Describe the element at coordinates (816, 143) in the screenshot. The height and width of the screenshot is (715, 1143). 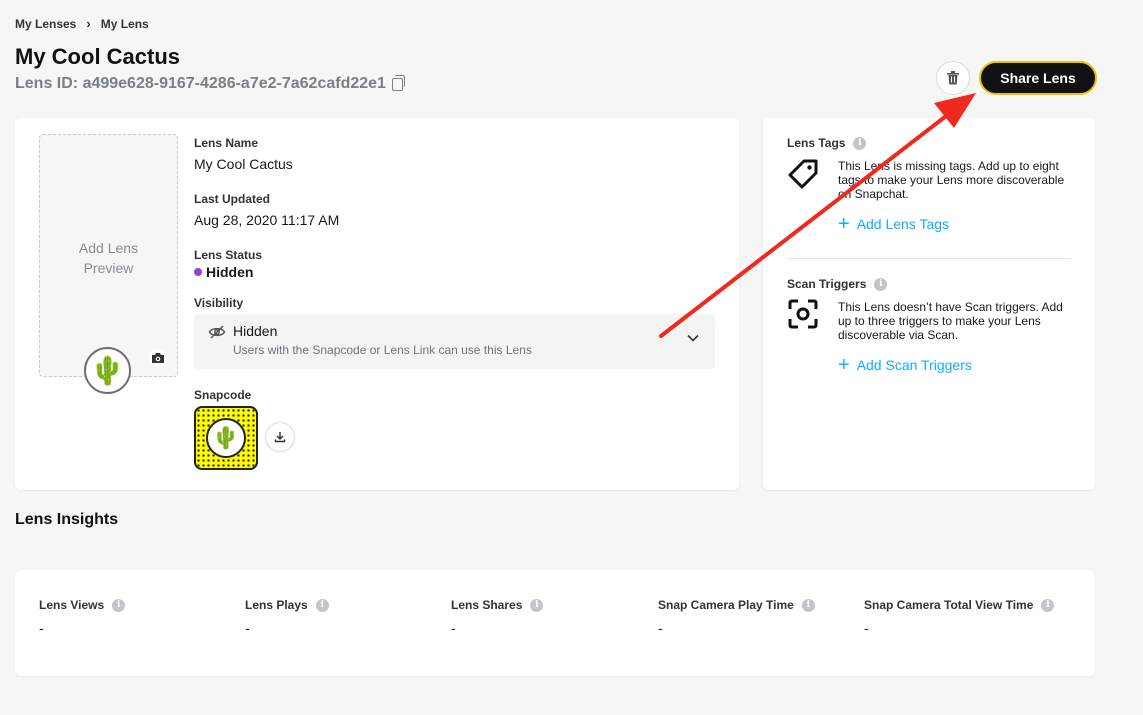
I see `lens-tags-title-text: Lens Tags` at that location.